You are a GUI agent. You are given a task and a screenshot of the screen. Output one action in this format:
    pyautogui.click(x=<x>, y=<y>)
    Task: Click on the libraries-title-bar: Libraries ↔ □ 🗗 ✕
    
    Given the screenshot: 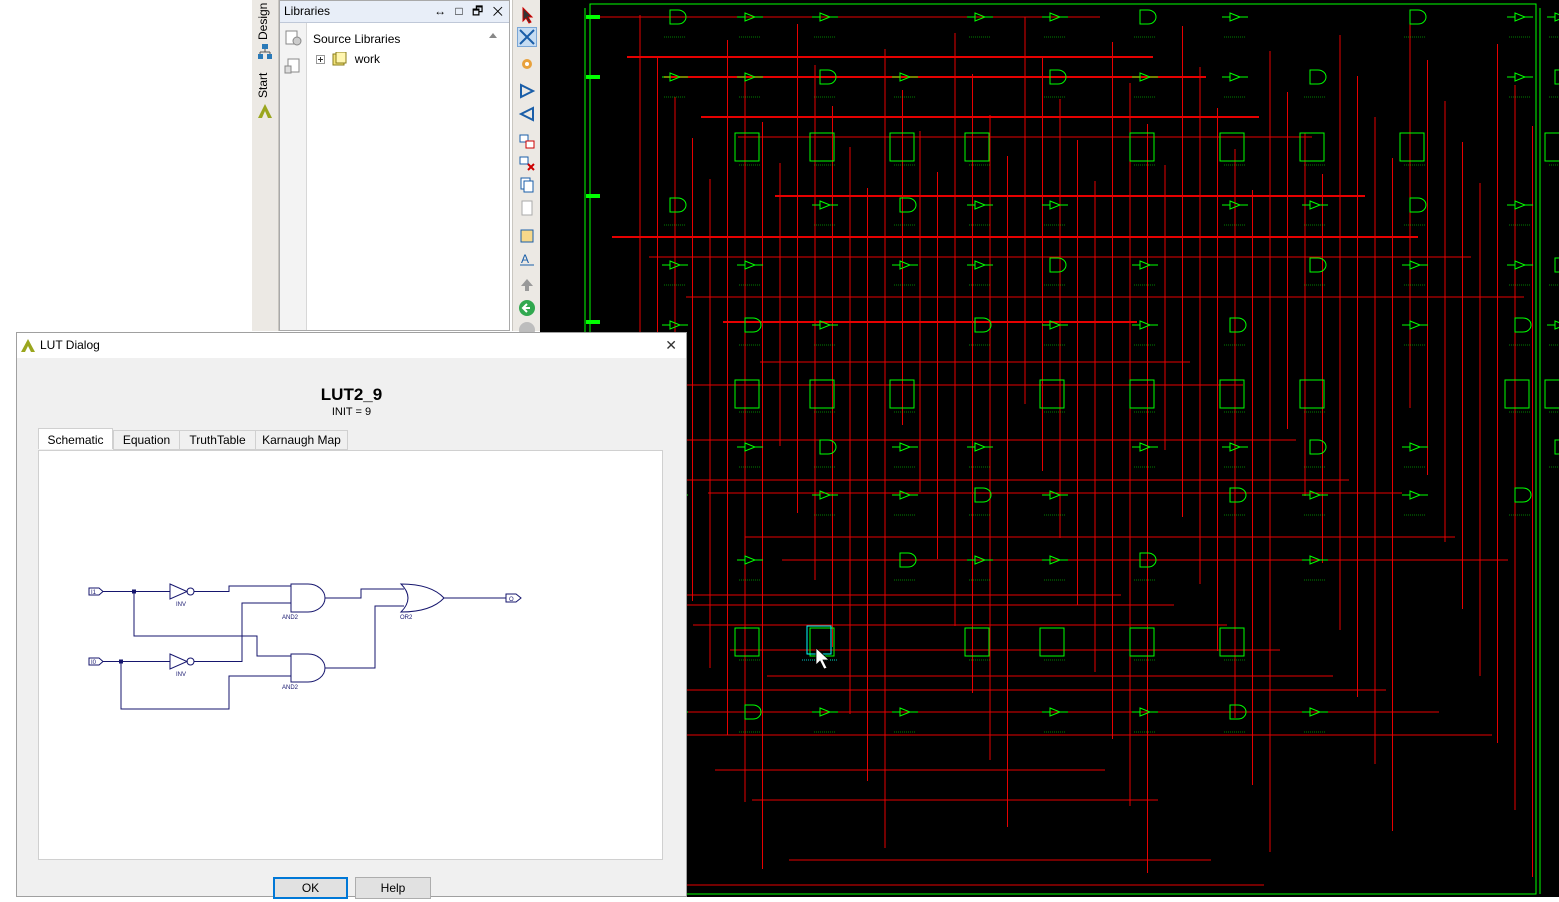 What is the action you would take?
    pyautogui.click(x=394, y=12)
    